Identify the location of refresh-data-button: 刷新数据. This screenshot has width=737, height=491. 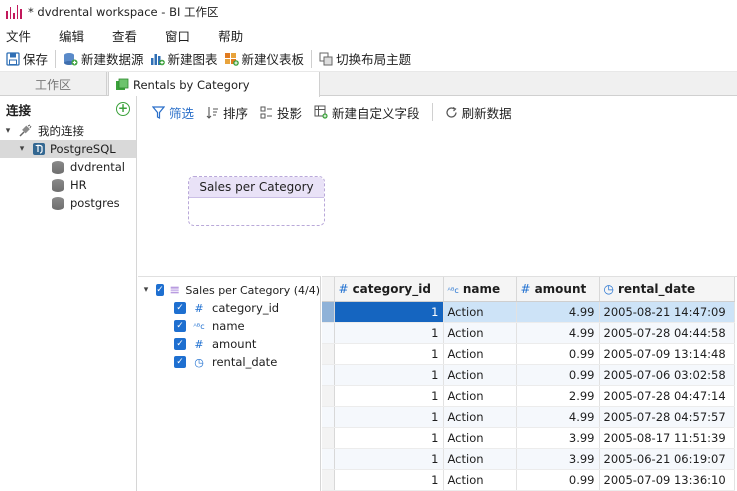
(478, 112).